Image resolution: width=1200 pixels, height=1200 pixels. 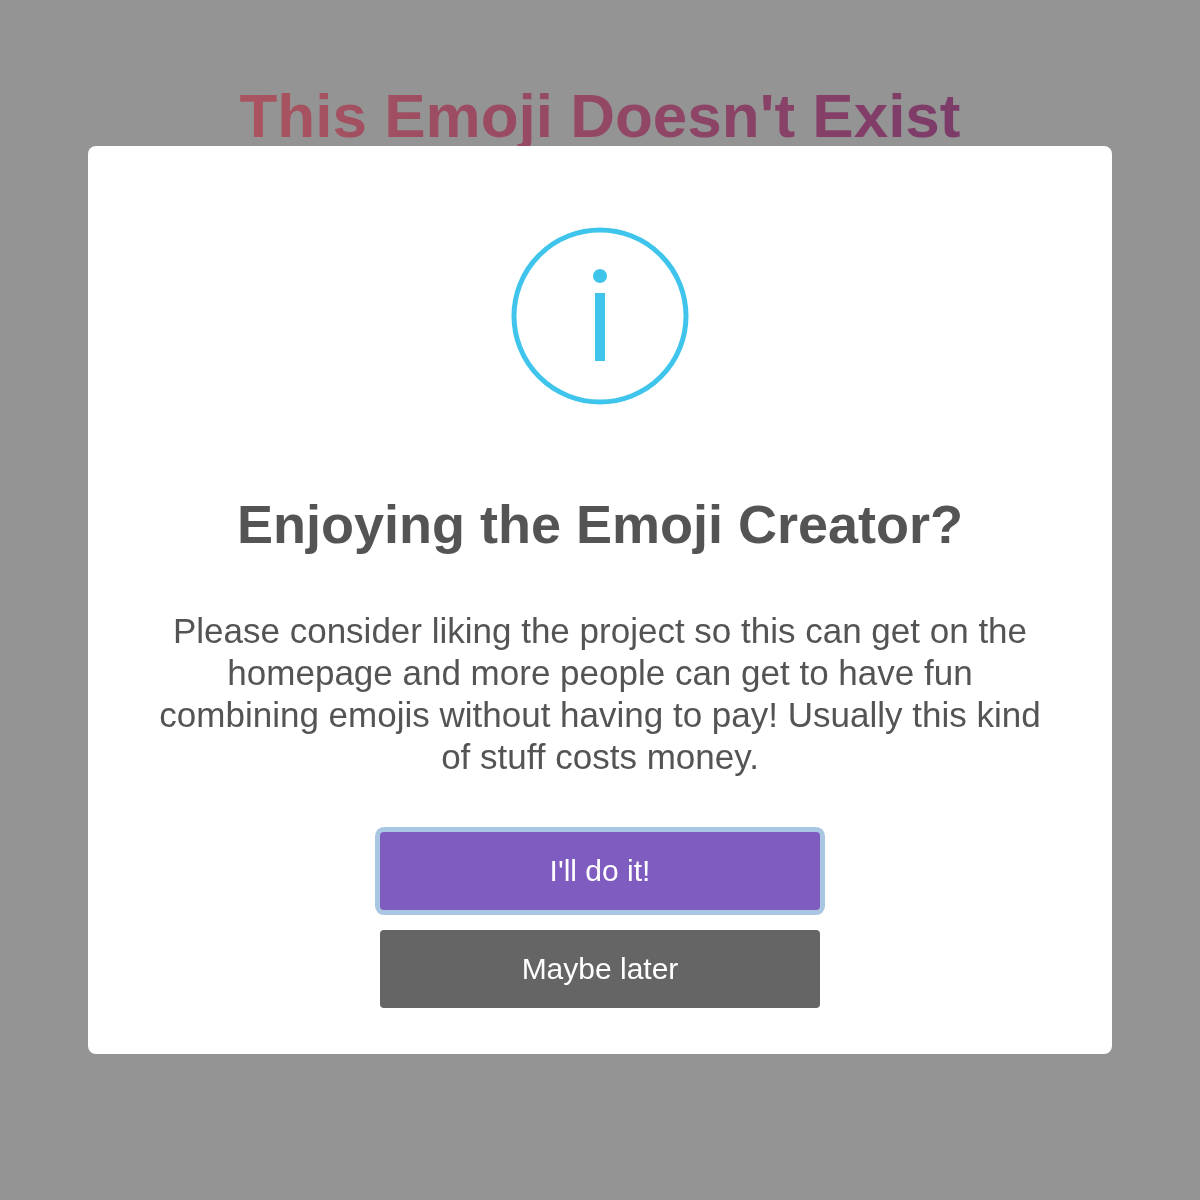 I want to click on dialog-heading: Enjoying the Emoji Creator?, so click(x=600, y=524).